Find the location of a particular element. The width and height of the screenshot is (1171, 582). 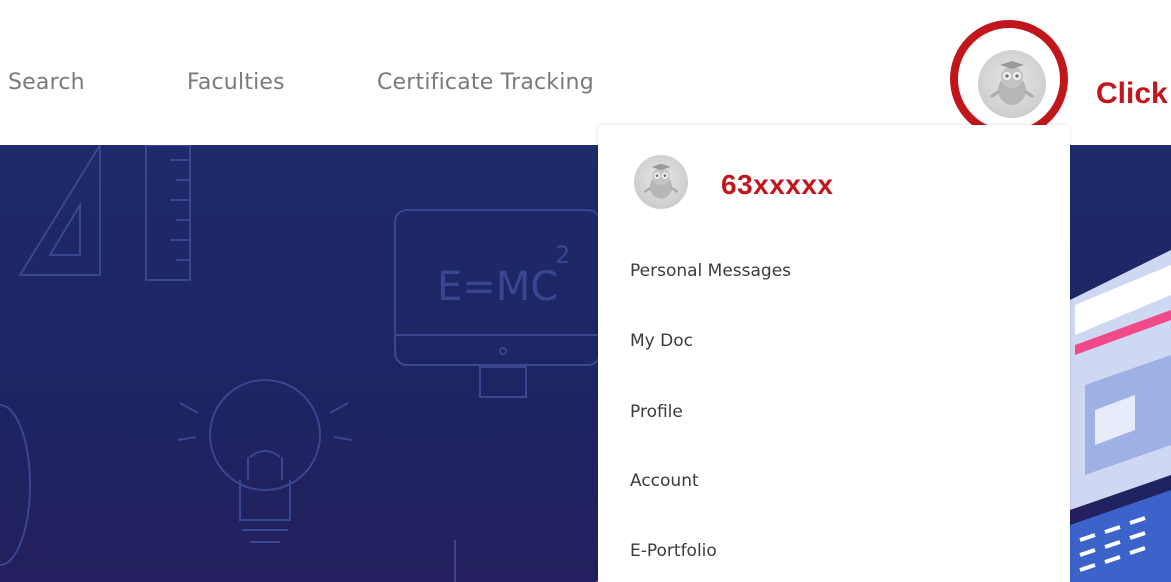

nav-link-faculties: Faculties is located at coordinates (236, 82).